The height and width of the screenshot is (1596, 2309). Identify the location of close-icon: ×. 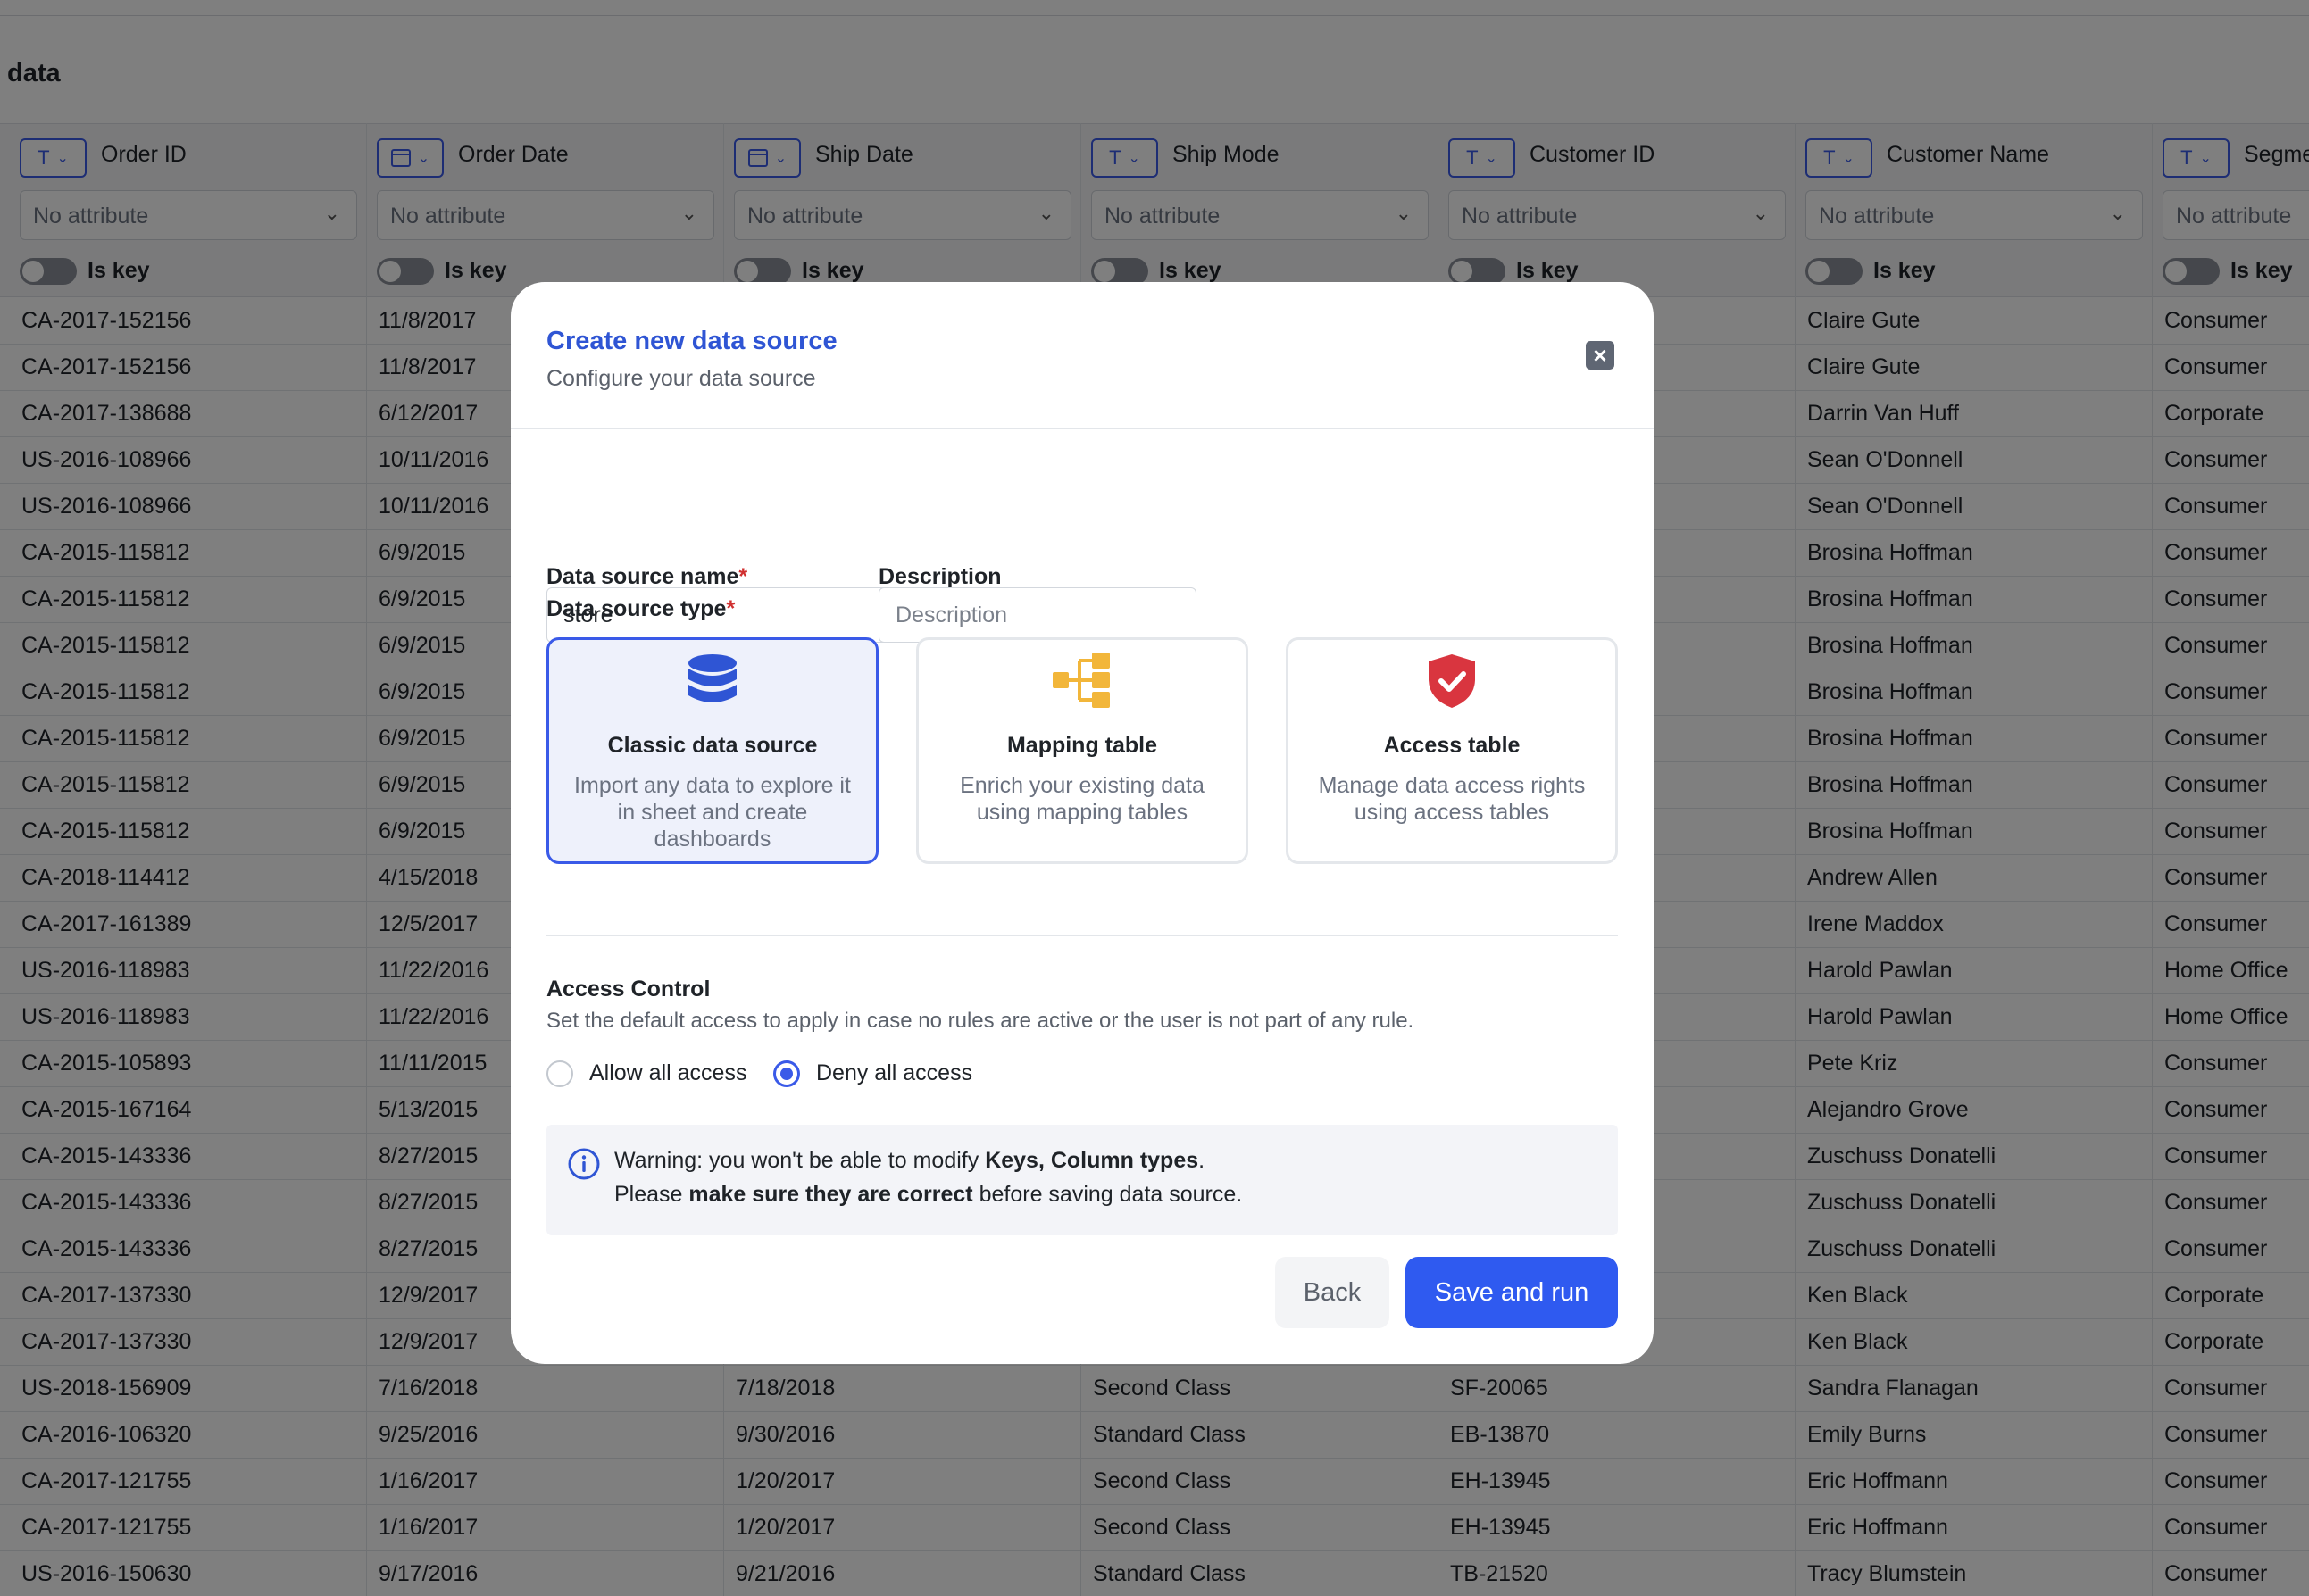
(1600, 355).